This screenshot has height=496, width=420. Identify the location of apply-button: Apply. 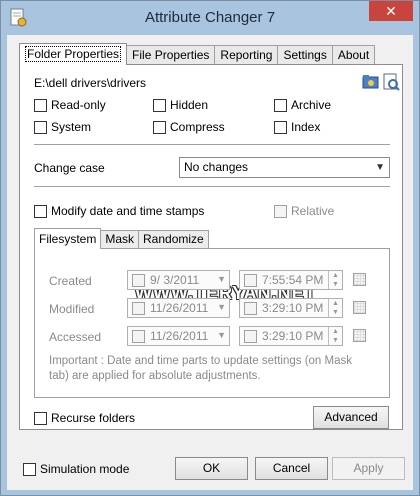
(368, 468).